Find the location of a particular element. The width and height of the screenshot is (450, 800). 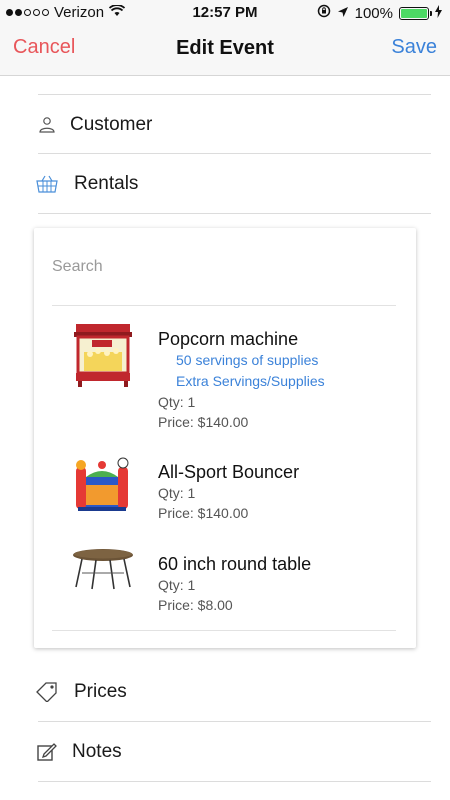

notes-row: Notes is located at coordinates (236, 752).